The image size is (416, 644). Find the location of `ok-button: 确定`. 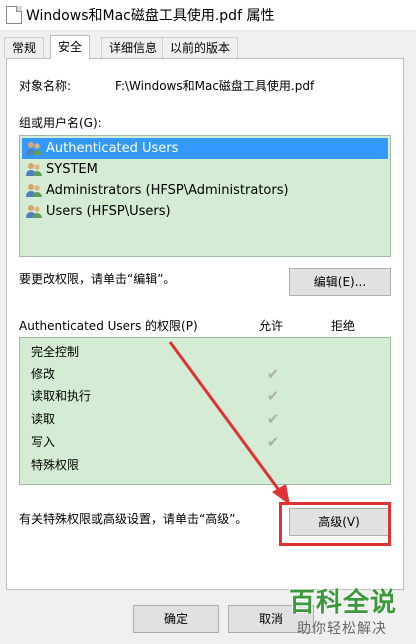

ok-button: 确定 is located at coordinates (176, 619).